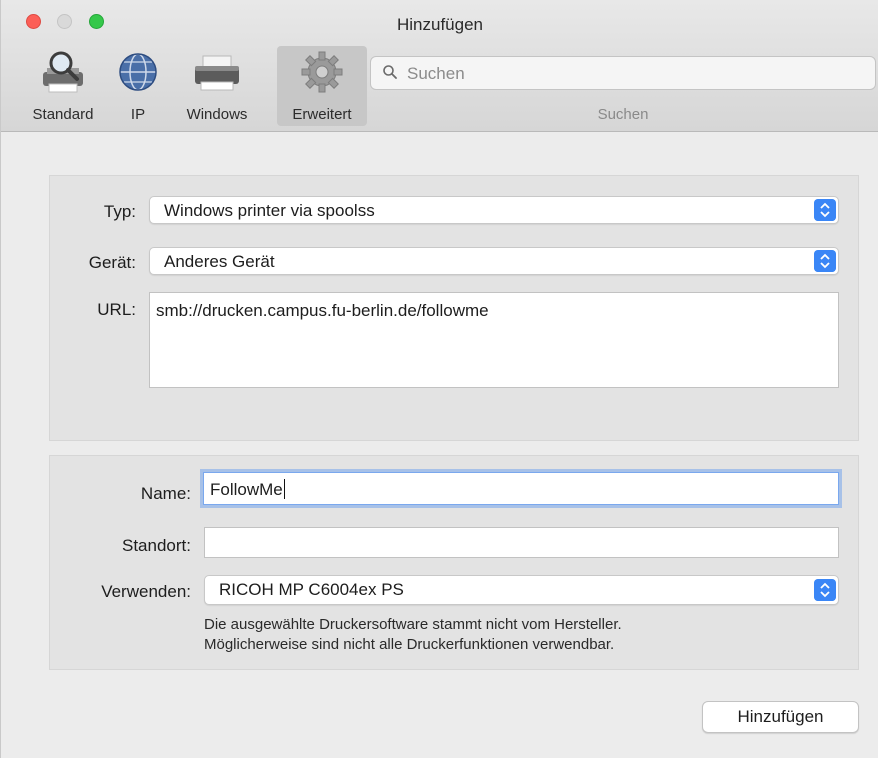 The width and height of the screenshot is (878, 758). What do you see at coordinates (623, 114) in the screenshot?
I see `search-caption: Suchen` at bounding box center [623, 114].